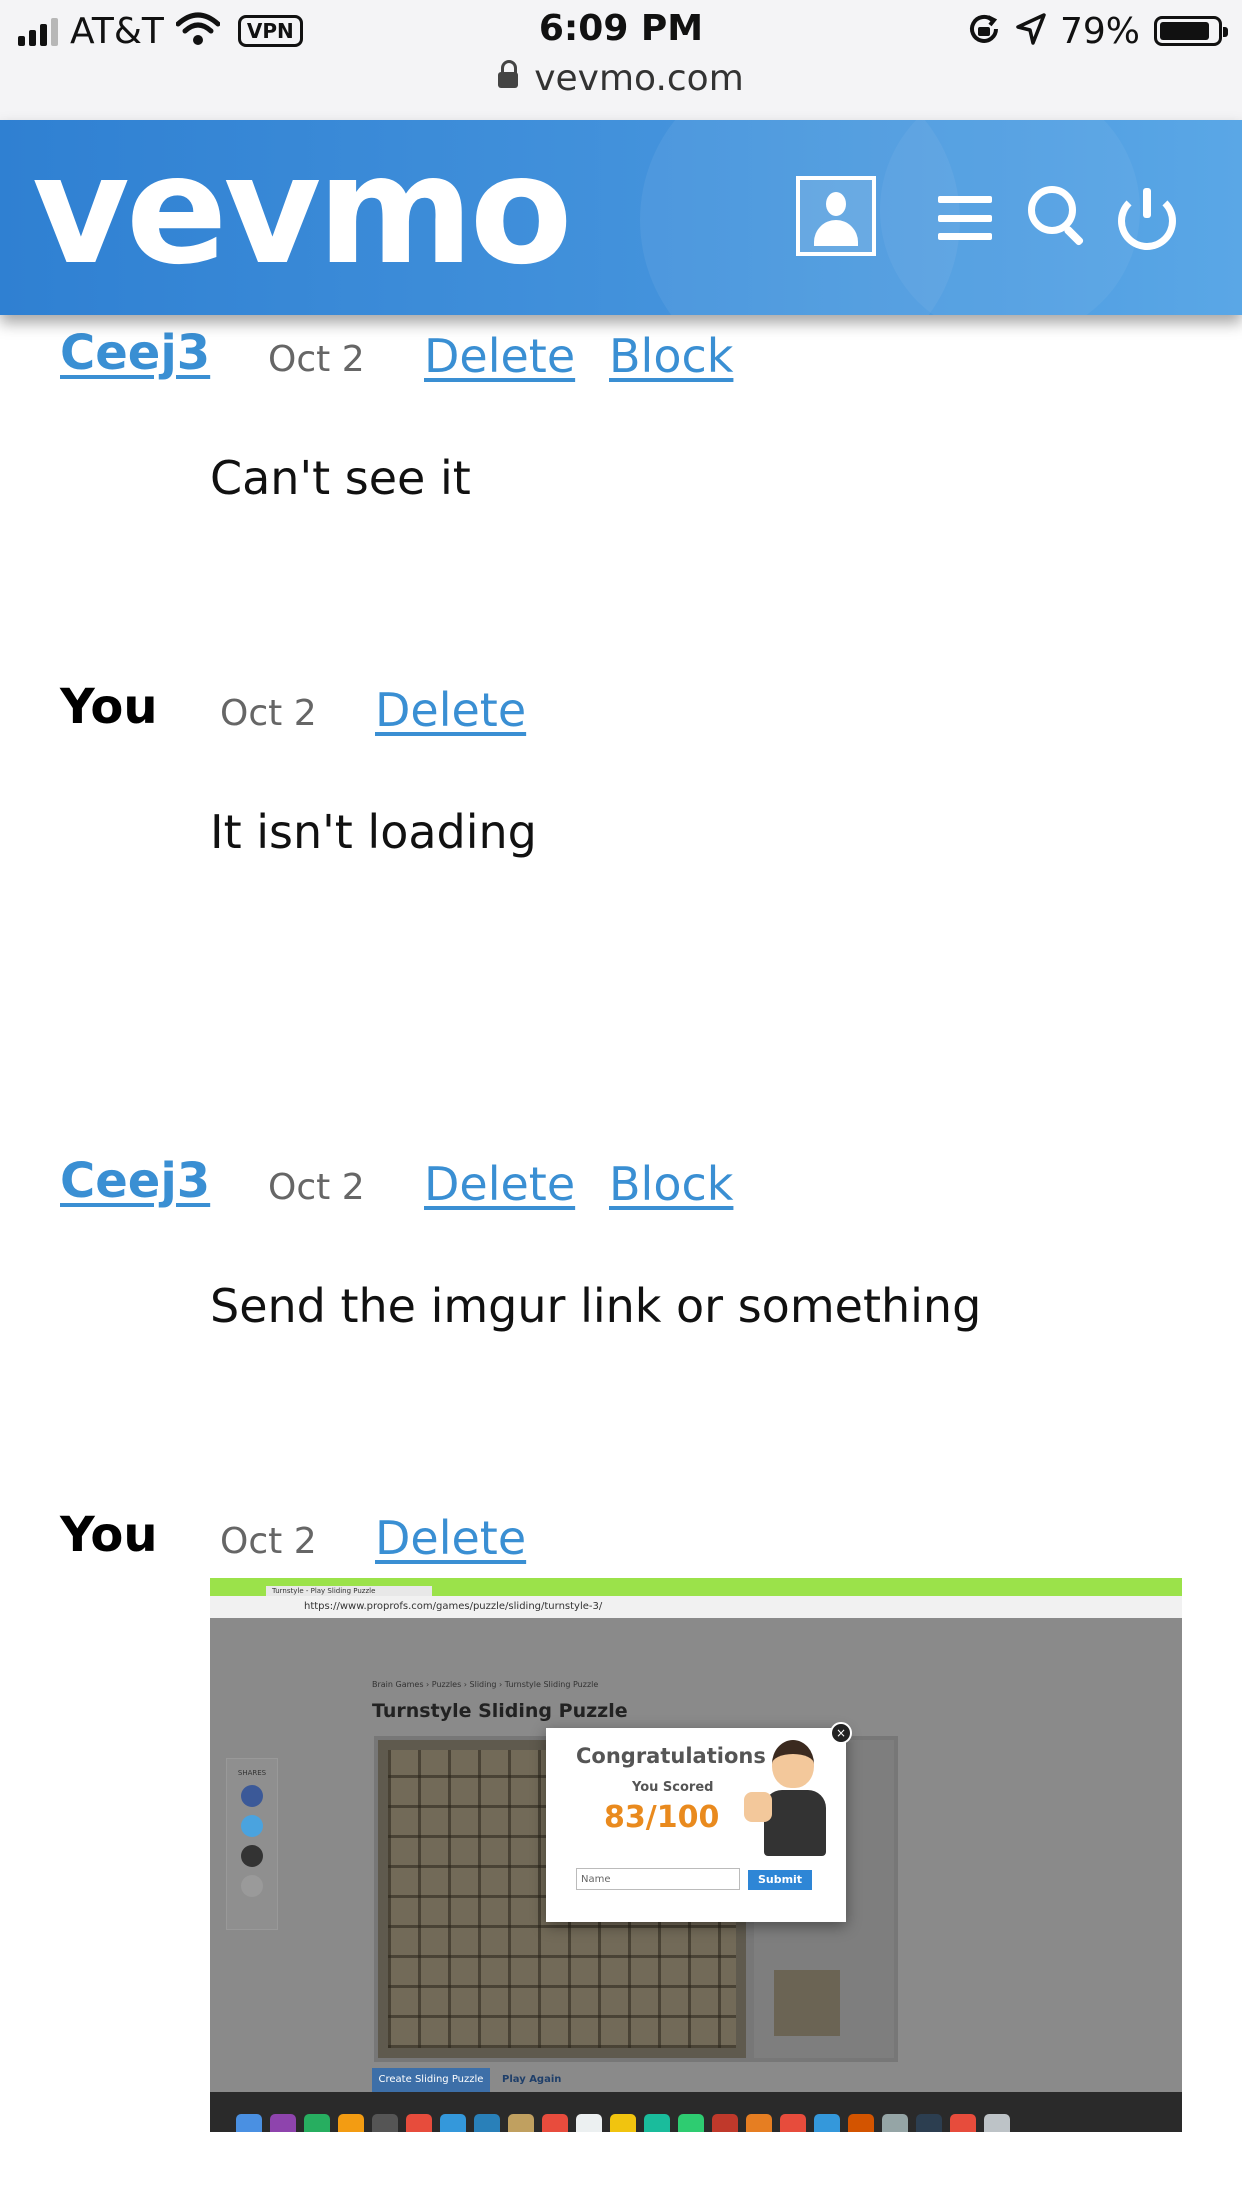 This screenshot has height=2208, width=1242. Describe the element at coordinates (807, 2003) in the screenshot. I see `puzzle-thumbnail` at that location.